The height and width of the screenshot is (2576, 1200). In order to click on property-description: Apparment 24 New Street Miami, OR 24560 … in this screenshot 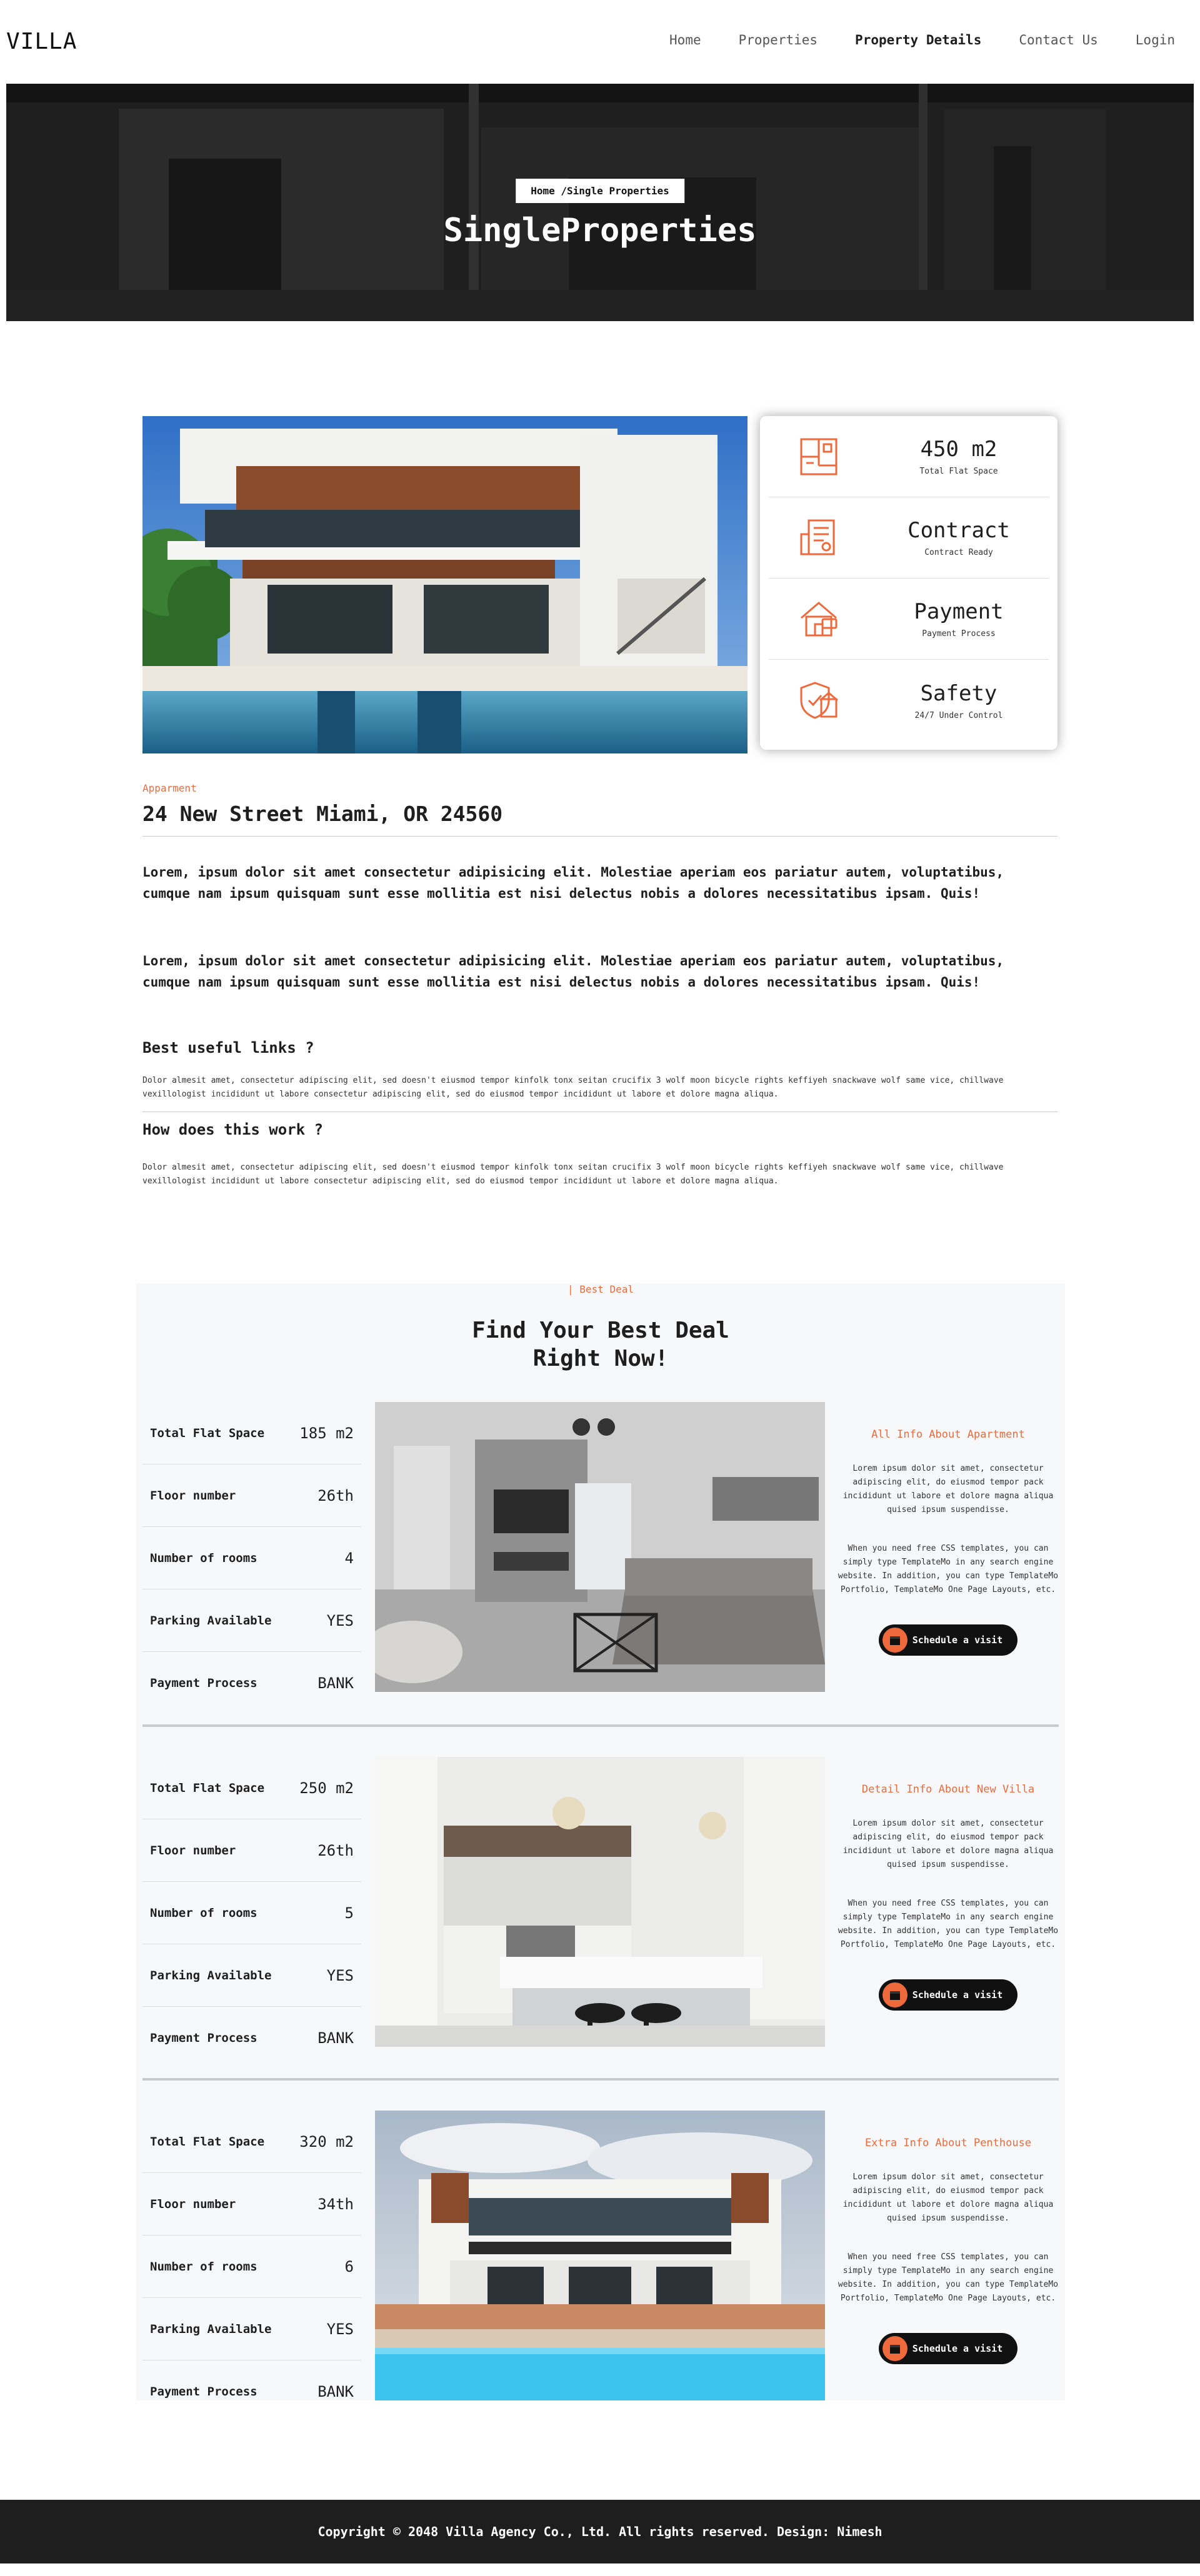, I will do `click(600, 985)`.